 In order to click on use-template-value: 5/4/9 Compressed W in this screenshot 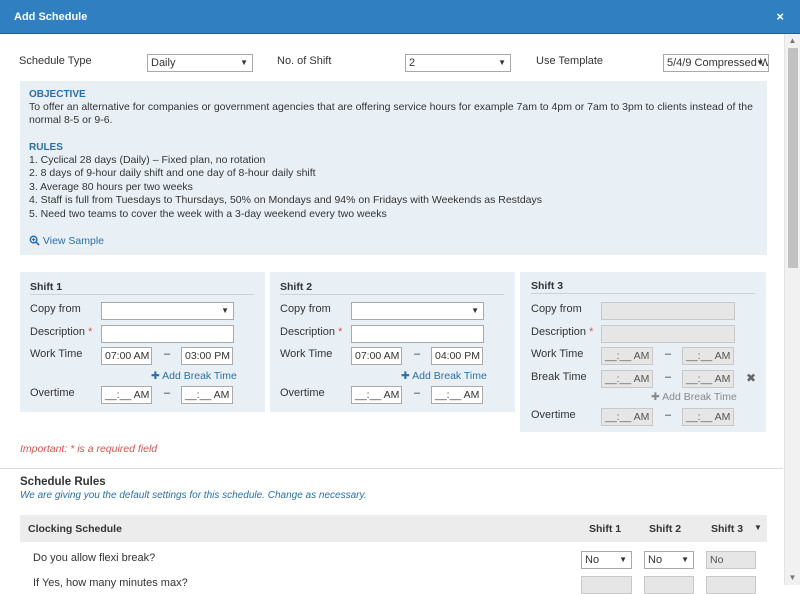, I will do `click(717, 63)`.